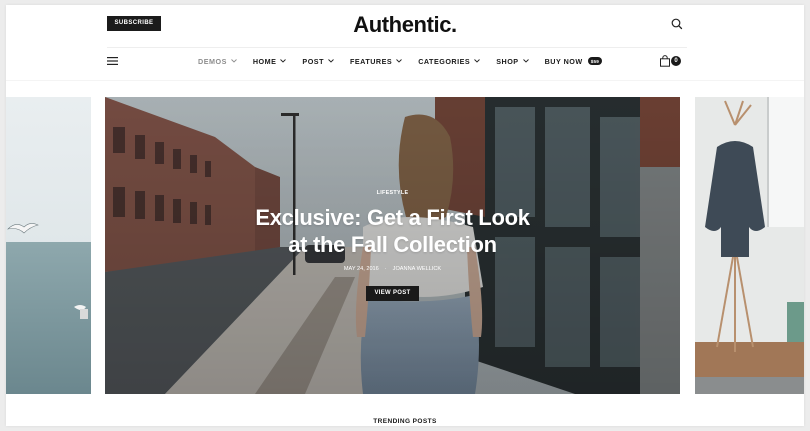 Image resolution: width=810 pixels, height=431 pixels. Describe the element at coordinates (405, 25) in the screenshot. I see `site-logo: Authentic.` at that location.